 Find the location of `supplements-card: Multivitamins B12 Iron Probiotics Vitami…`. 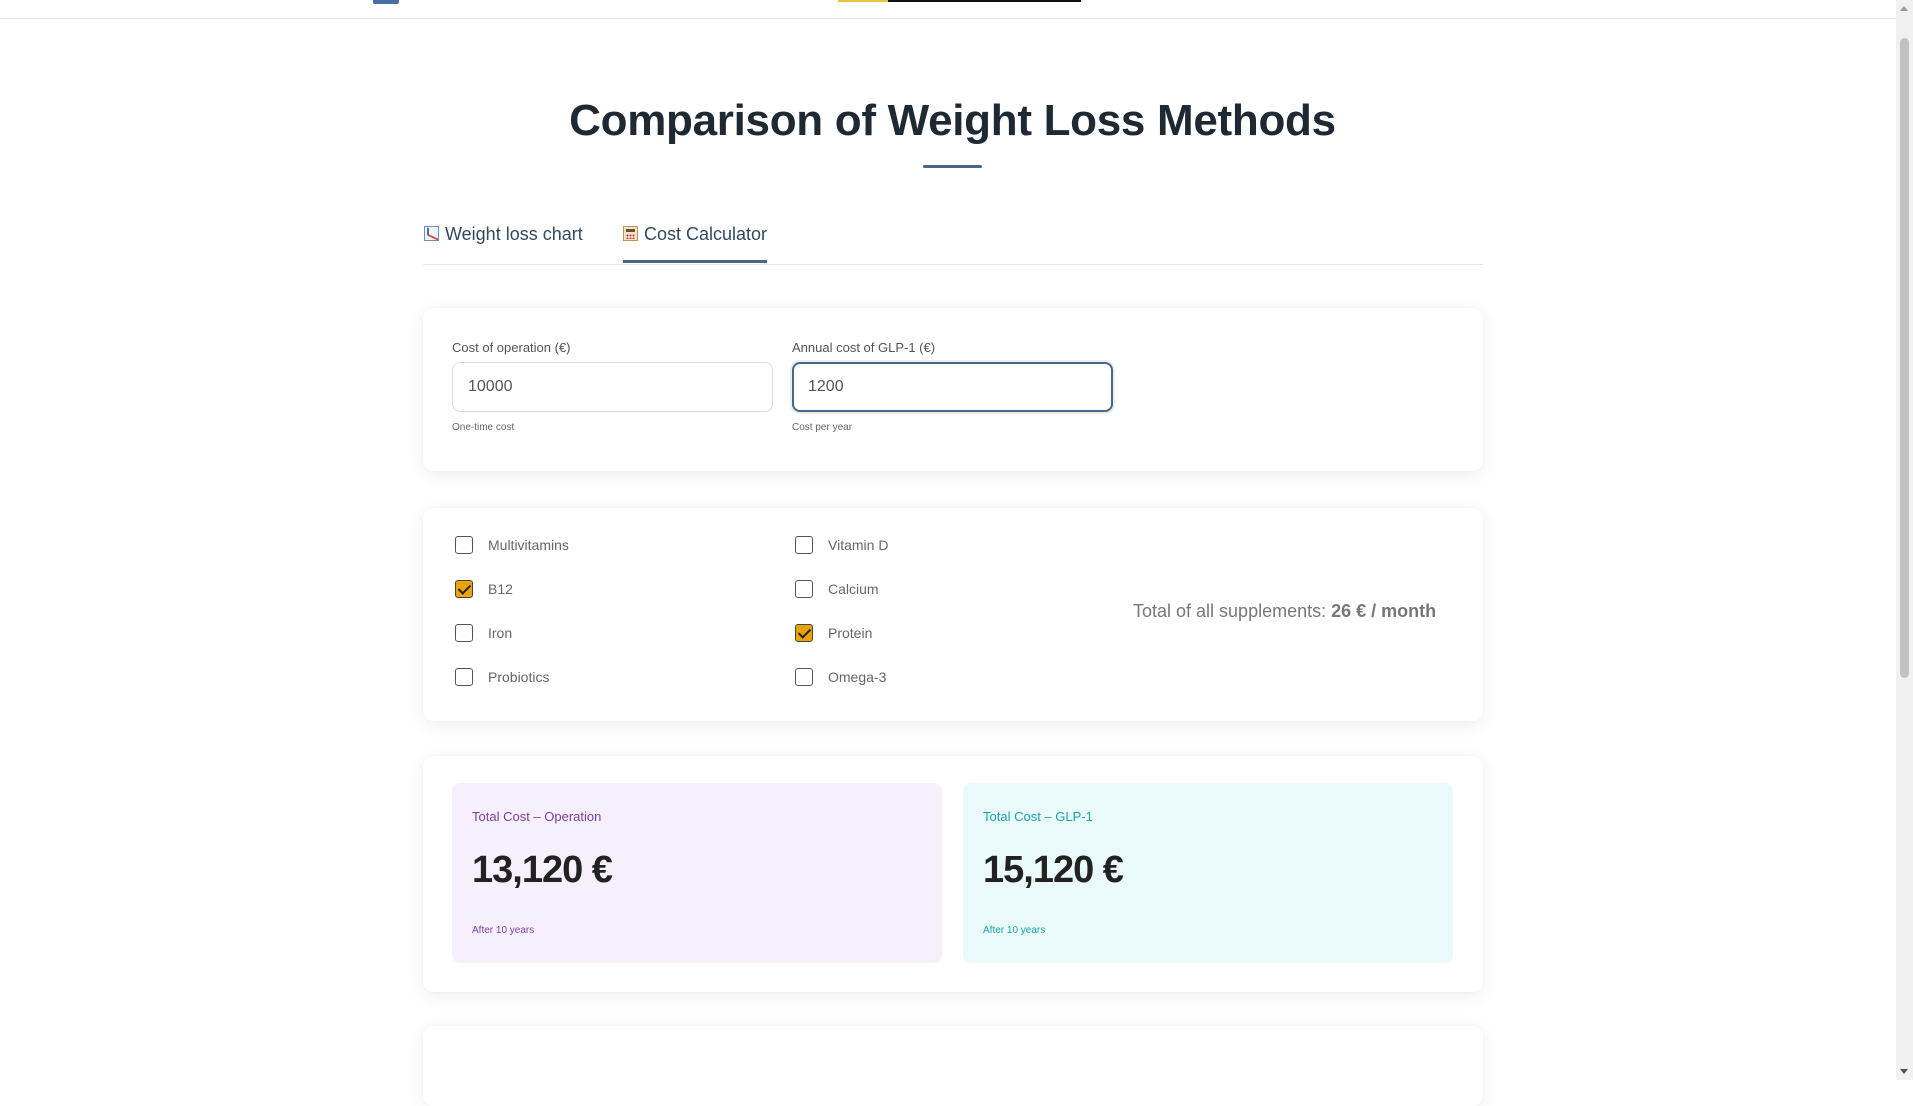

supplements-card: Multivitamins B12 Iron Probiotics Vitami… is located at coordinates (953, 614).